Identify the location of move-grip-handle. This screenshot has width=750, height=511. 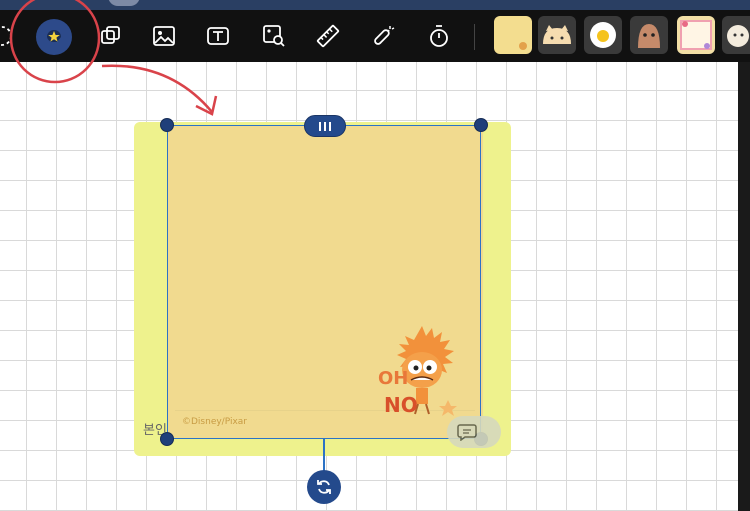
(325, 126).